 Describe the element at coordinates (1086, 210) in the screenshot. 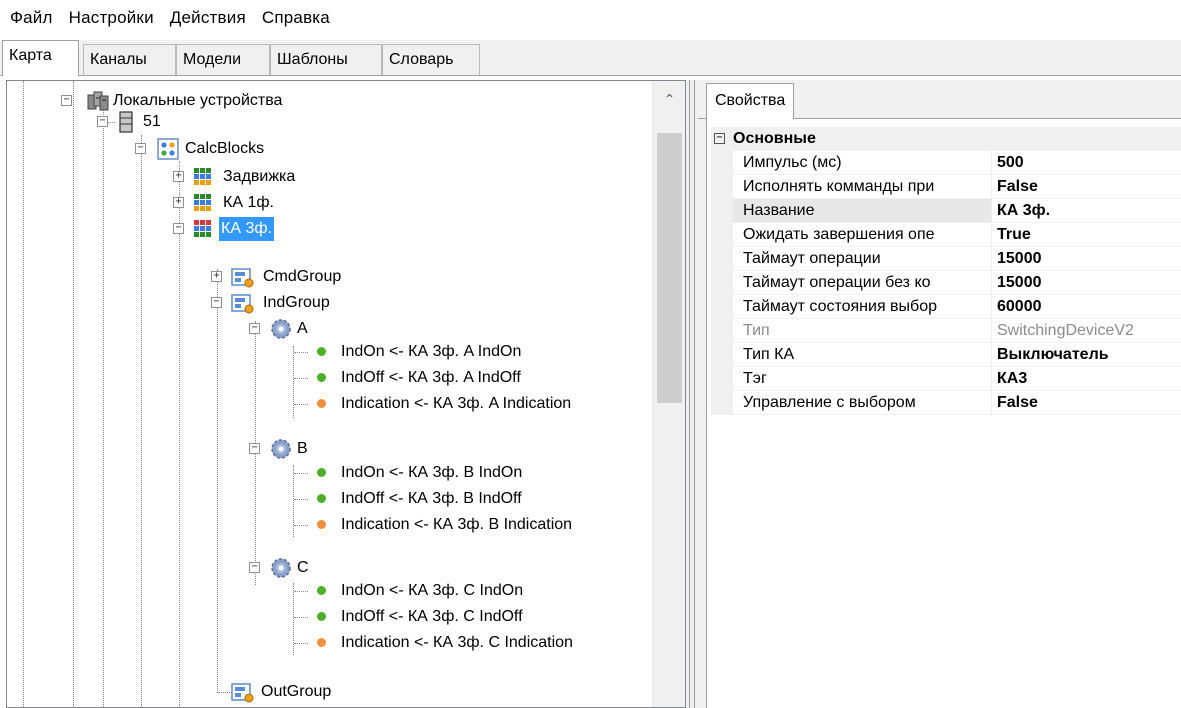

I see `property-value: КА 3ф.` at that location.